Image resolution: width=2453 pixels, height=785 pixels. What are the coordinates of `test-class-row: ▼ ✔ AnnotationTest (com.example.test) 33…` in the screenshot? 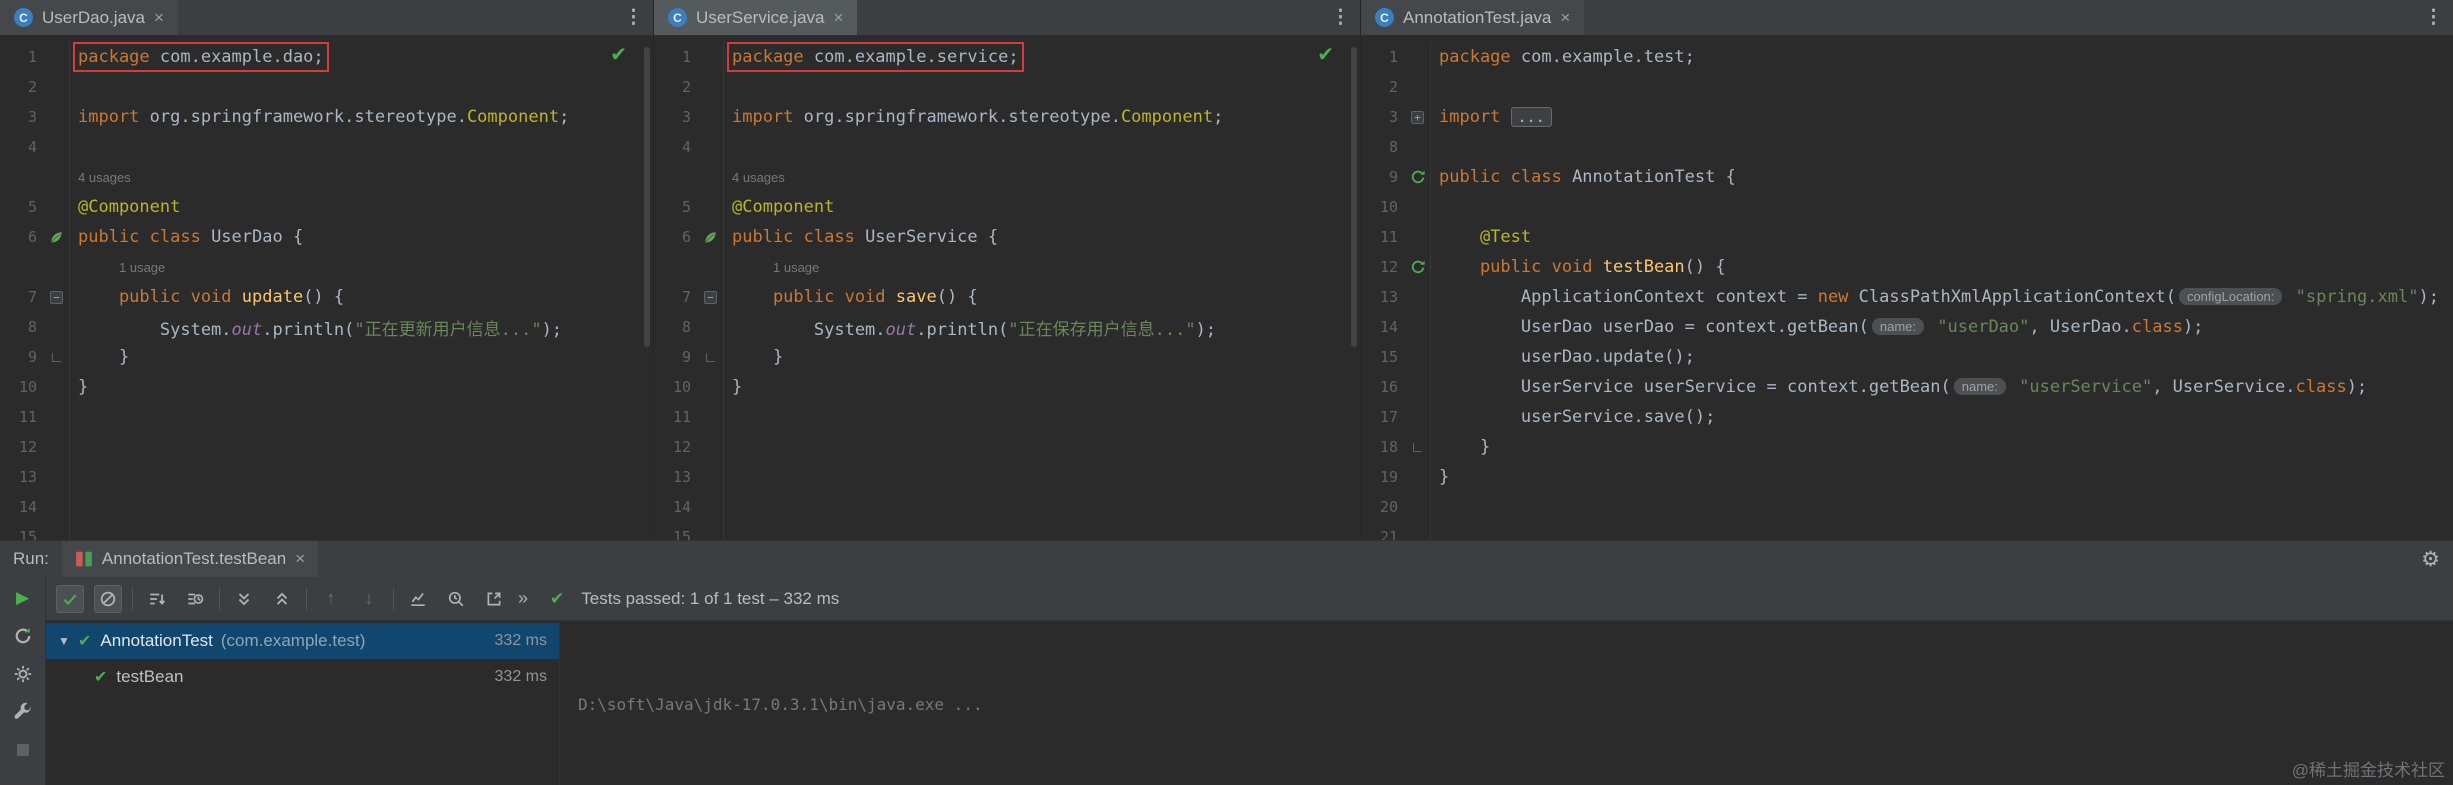 It's located at (302, 641).